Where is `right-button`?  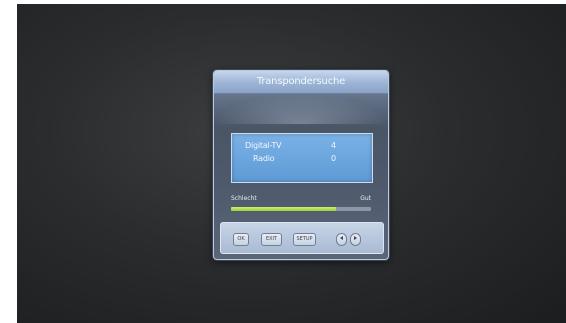
right-button is located at coordinates (355, 239).